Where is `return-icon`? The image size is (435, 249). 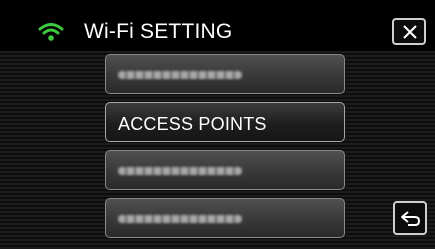
return-icon is located at coordinates (411, 218).